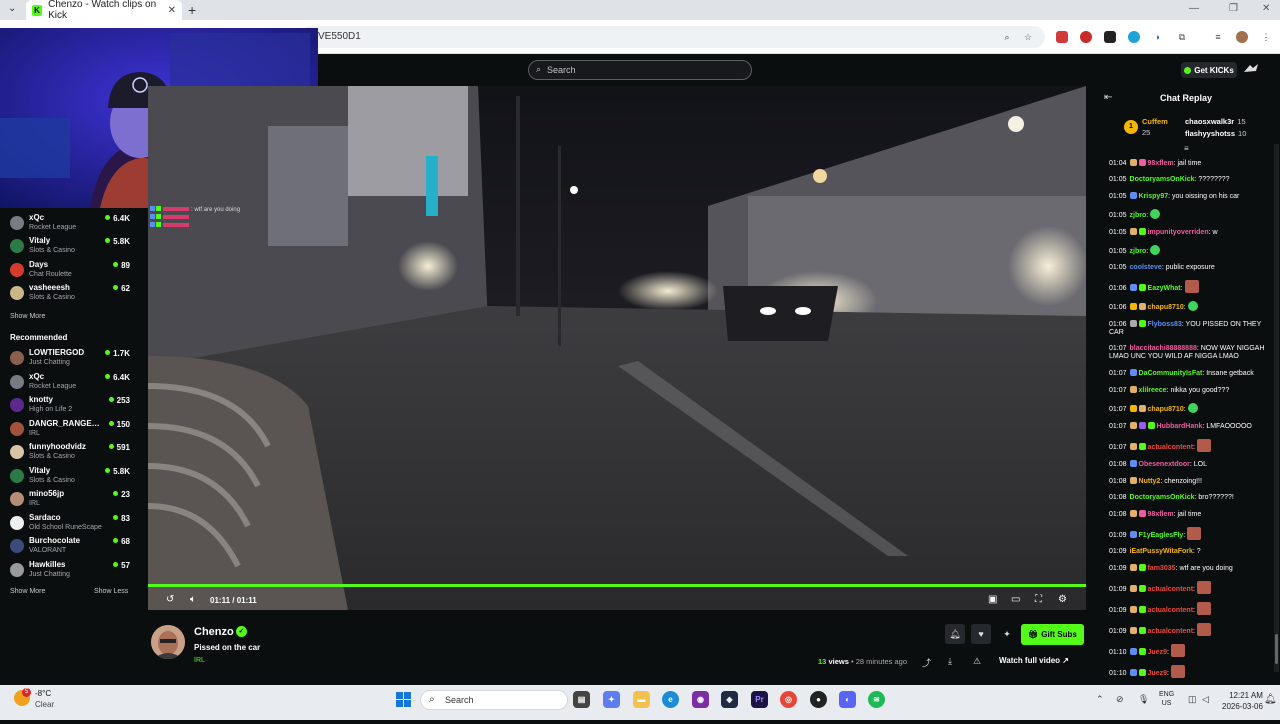 The height and width of the screenshot is (724, 1280). What do you see at coordinates (69, 359) in the screenshot?
I see `sidebar-channel: LOWTIERGOD Just Chatting 1.7K` at bounding box center [69, 359].